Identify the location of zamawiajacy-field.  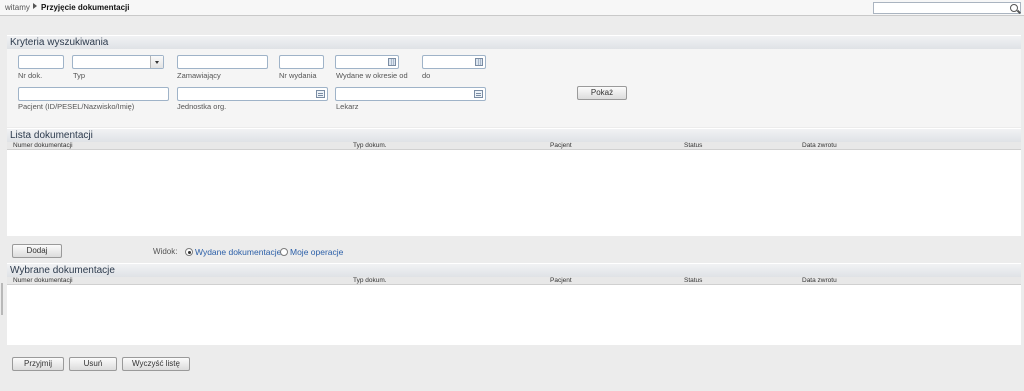
(222, 62).